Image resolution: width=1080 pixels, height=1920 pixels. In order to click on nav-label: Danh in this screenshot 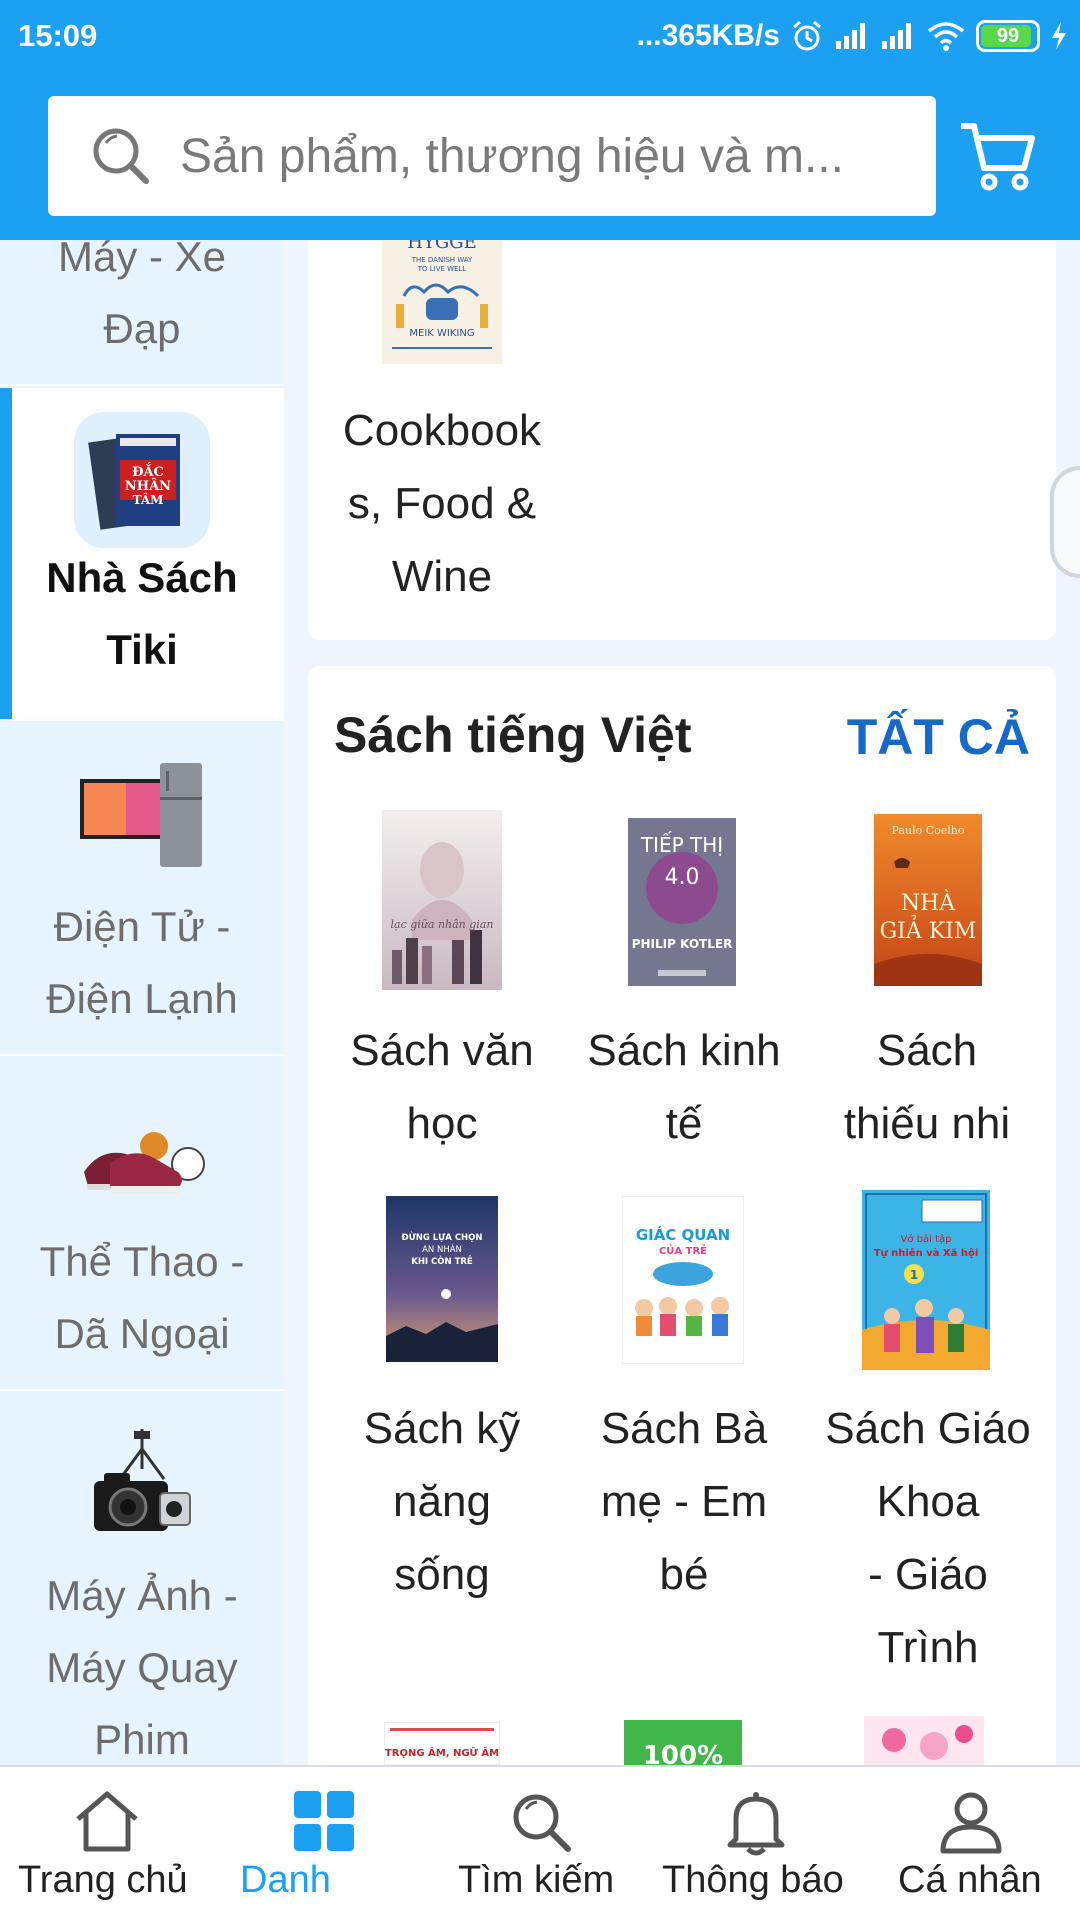, I will do `click(285, 1880)`.